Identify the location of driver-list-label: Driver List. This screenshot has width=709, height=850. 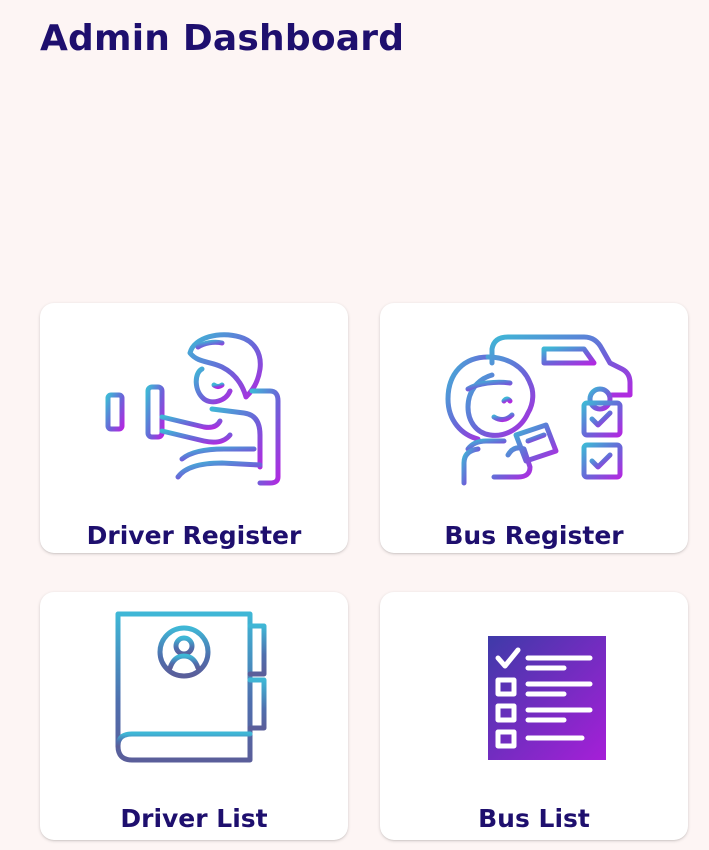
(194, 818).